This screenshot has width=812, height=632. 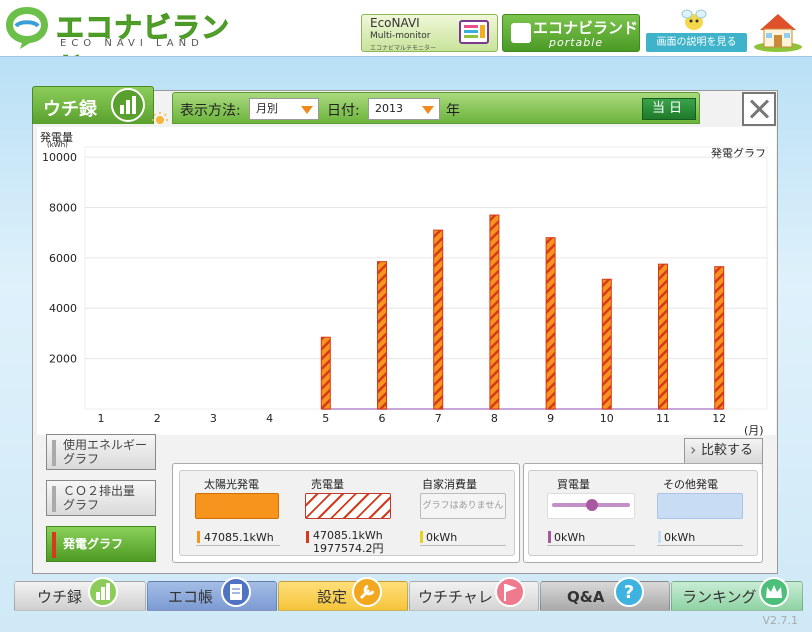 I want to click on x-tick-label: 4, so click(x=269, y=418).